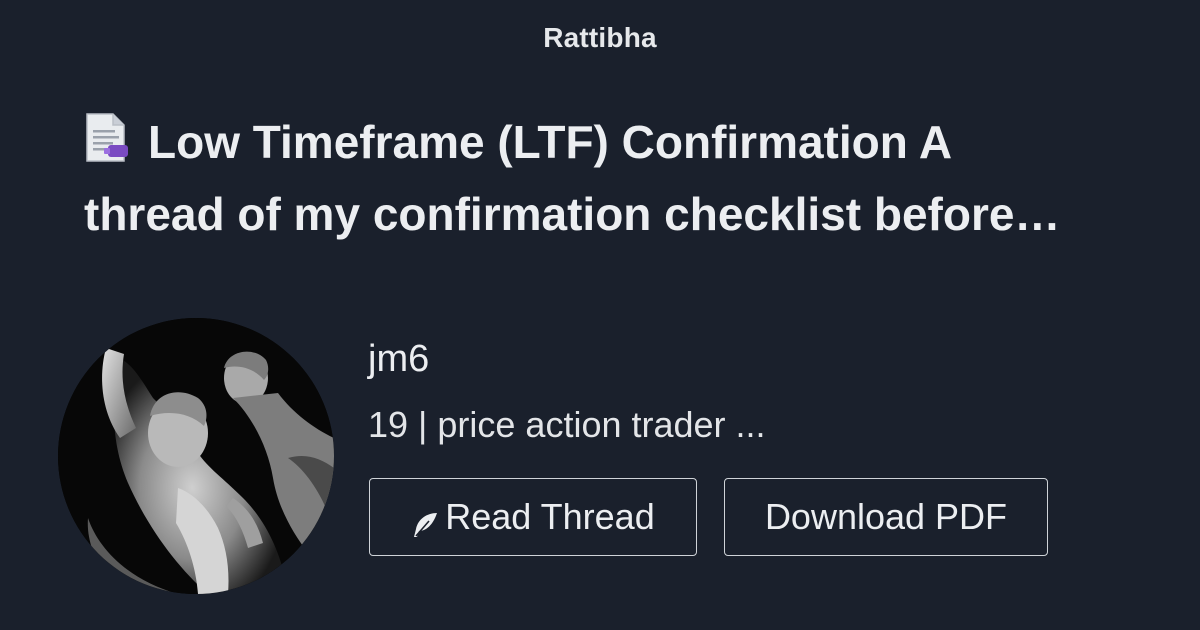 The height and width of the screenshot is (630, 1200). I want to click on author-avatar, so click(196, 456).